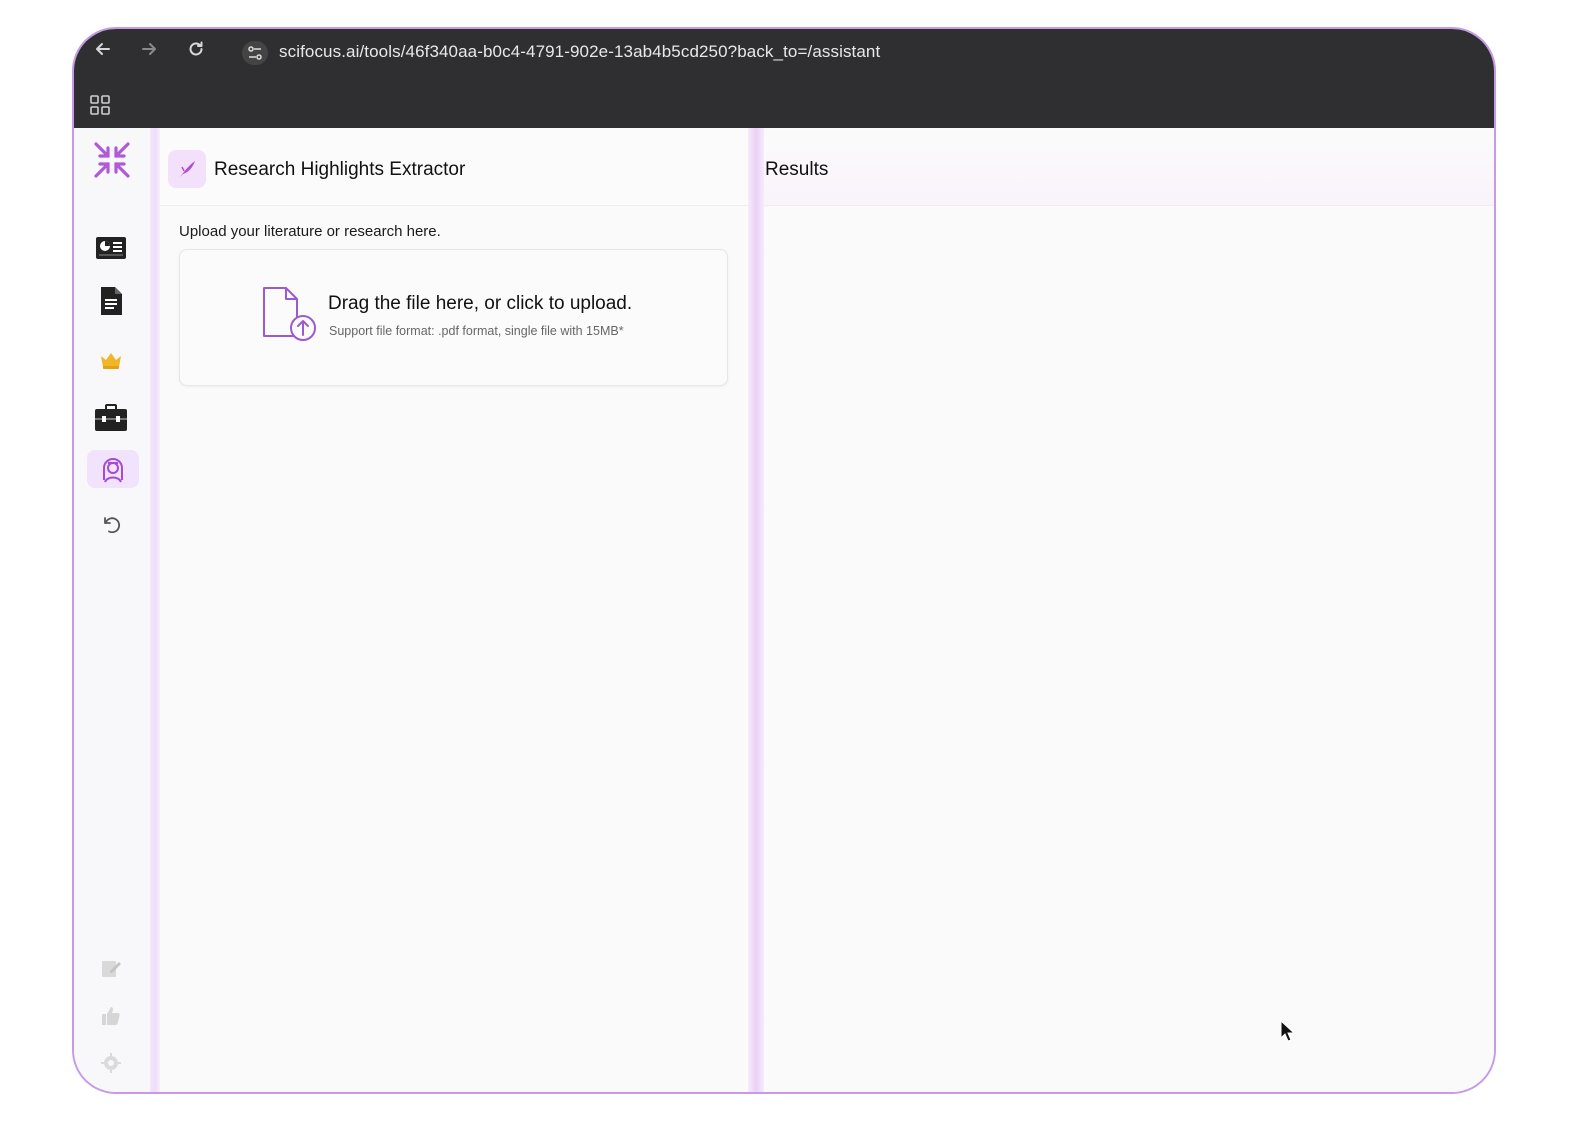 This screenshot has height=1132, width=1584. Describe the element at coordinates (1288, 1031) in the screenshot. I see `mouse-cursor-icon` at that location.